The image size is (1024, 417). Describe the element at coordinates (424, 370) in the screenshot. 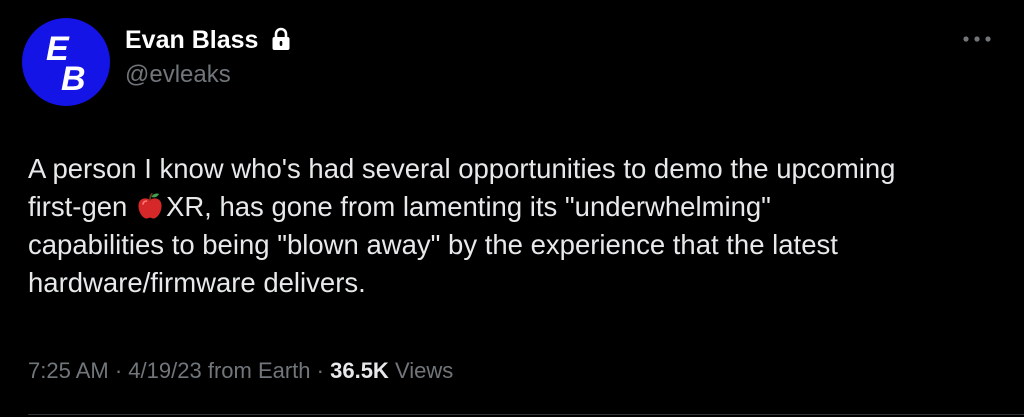

I see `views-label: Views` at that location.